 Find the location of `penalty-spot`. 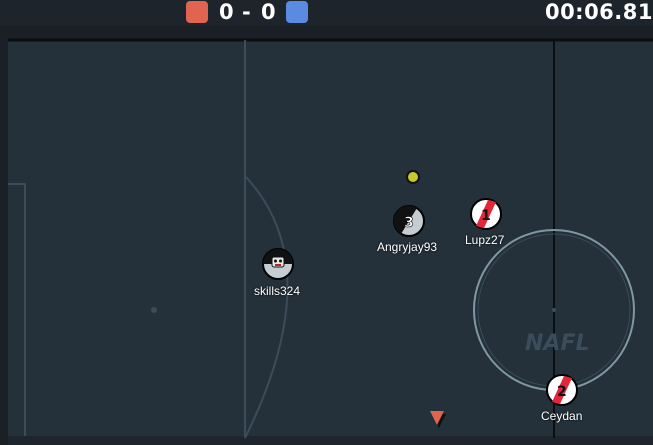

penalty-spot is located at coordinates (154, 310).